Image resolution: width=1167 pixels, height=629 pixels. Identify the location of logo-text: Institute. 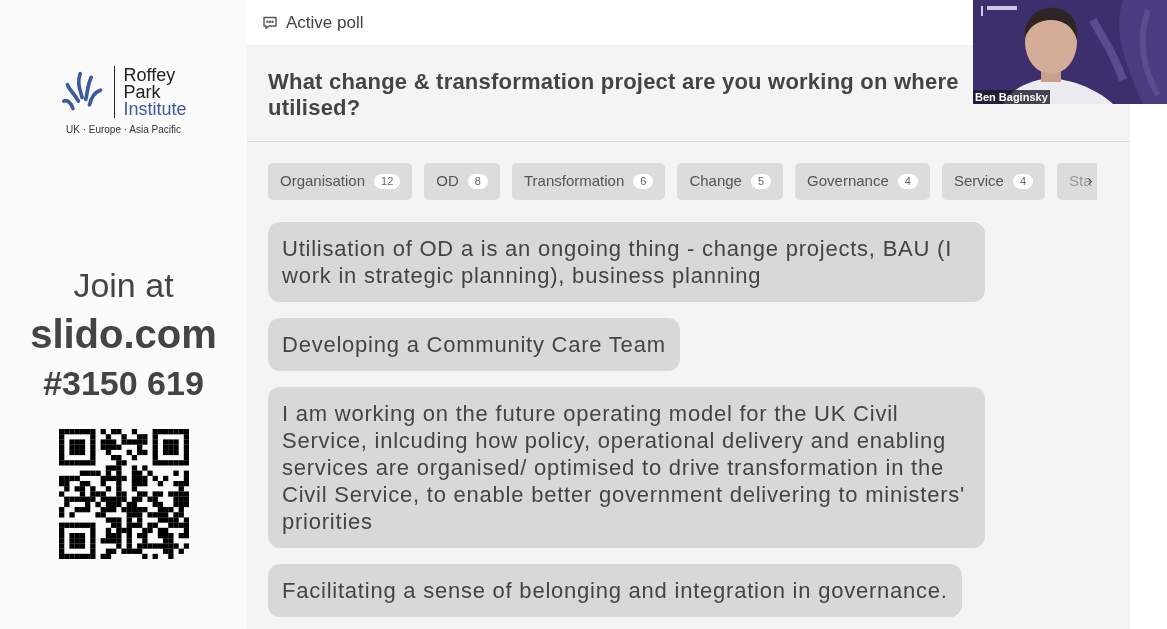
(155, 109).